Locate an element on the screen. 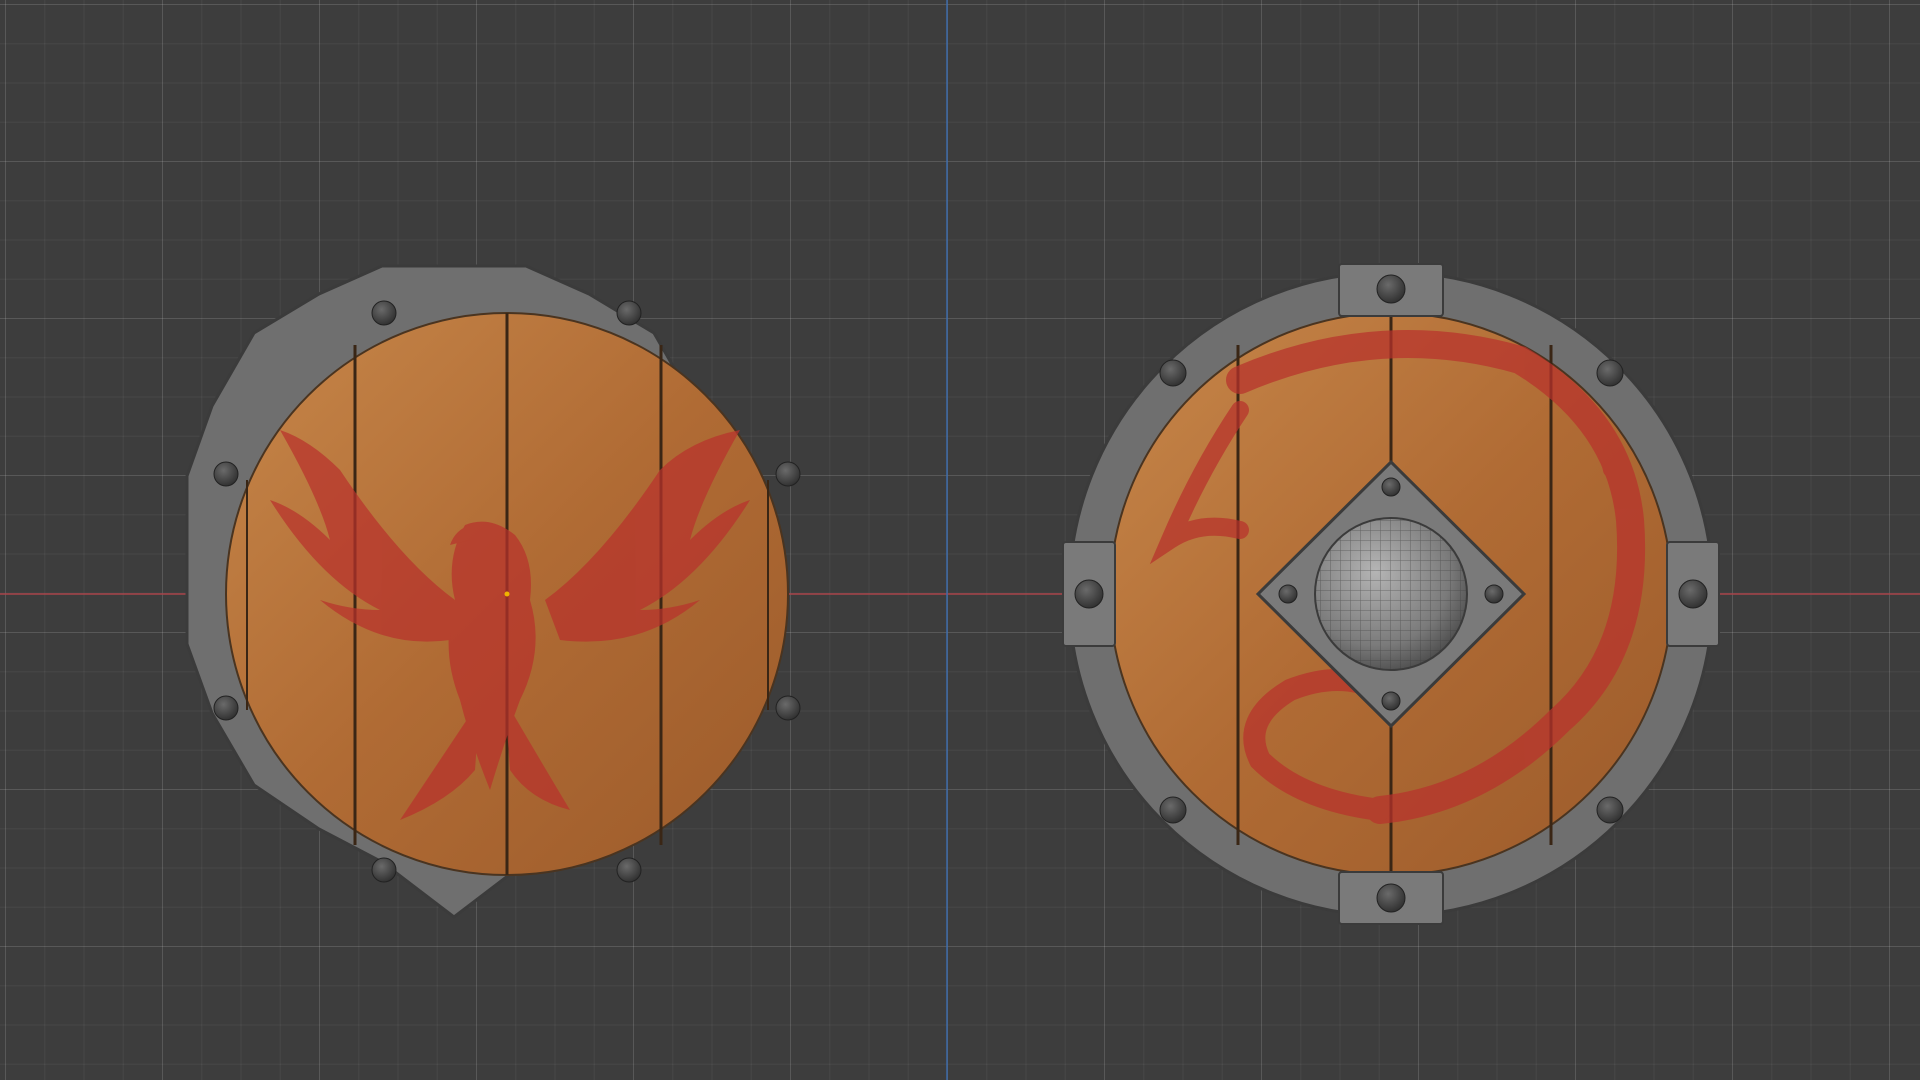  origin-point is located at coordinates (507, 594).